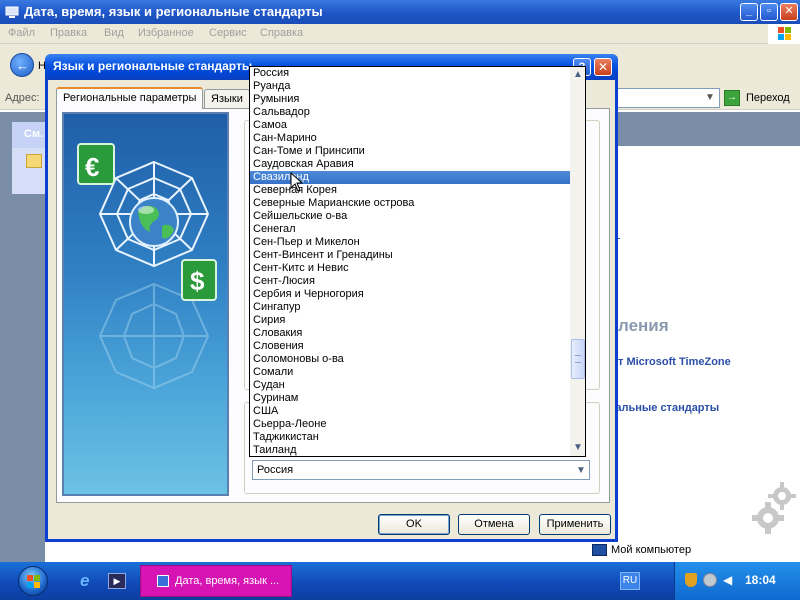 This screenshot has height=600, width=800. Describe the element at coordinates (28, 171) in the screenshot. I see `see-also-body` at that location.